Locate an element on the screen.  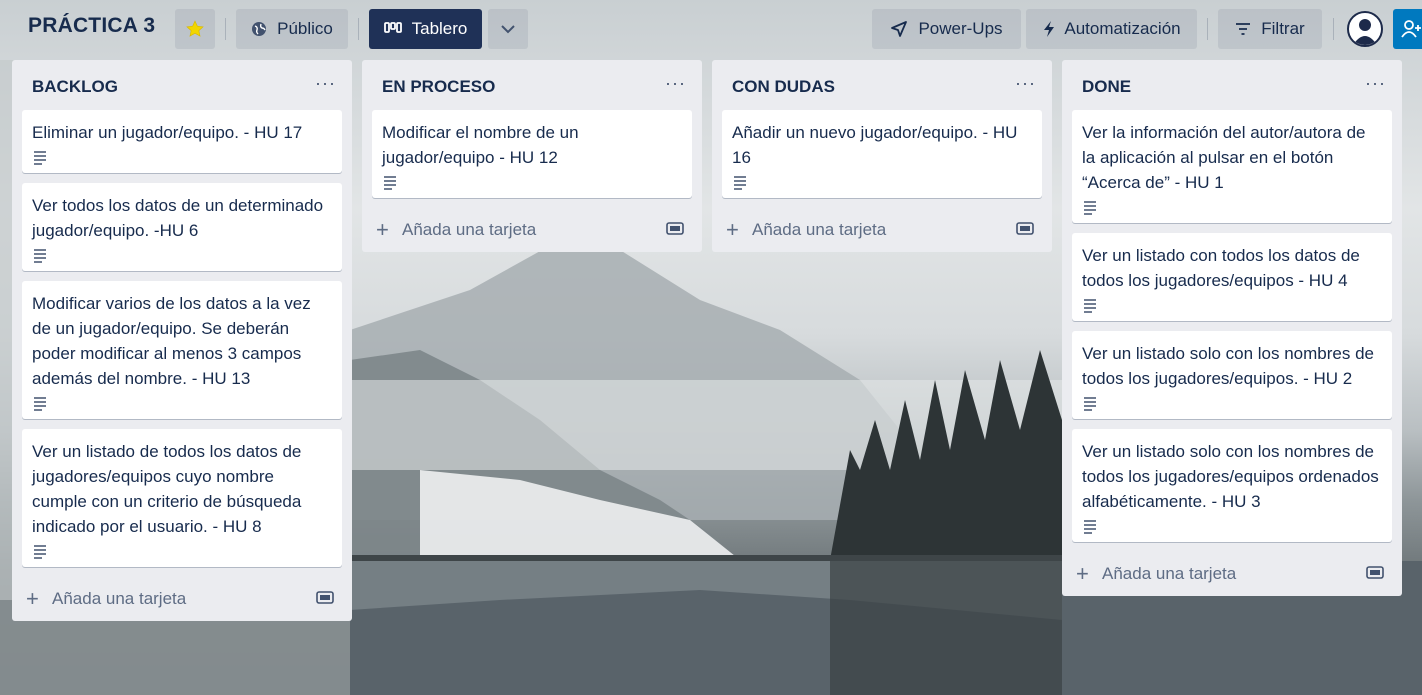
card: Añadir un nuevo jugador/equipo. - HU 16 is located at coordinates (882, 154).